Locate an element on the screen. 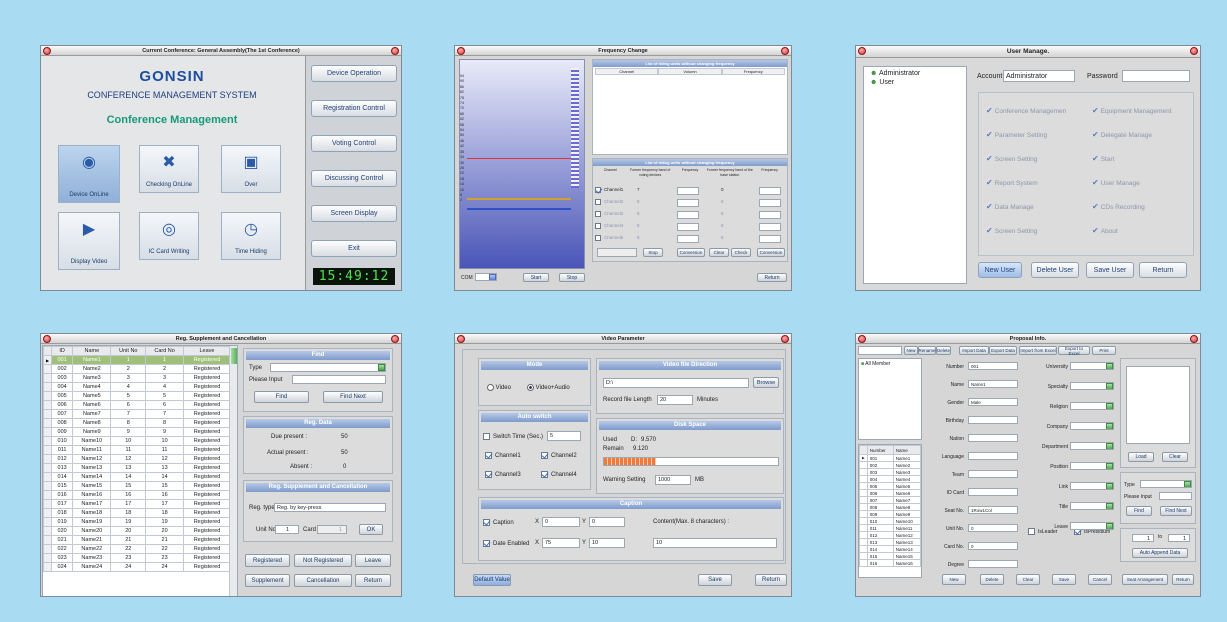 The height and width of the screenshot is (622, 1227). list-item: 007 Name7 is located at coordinates (890, 500).